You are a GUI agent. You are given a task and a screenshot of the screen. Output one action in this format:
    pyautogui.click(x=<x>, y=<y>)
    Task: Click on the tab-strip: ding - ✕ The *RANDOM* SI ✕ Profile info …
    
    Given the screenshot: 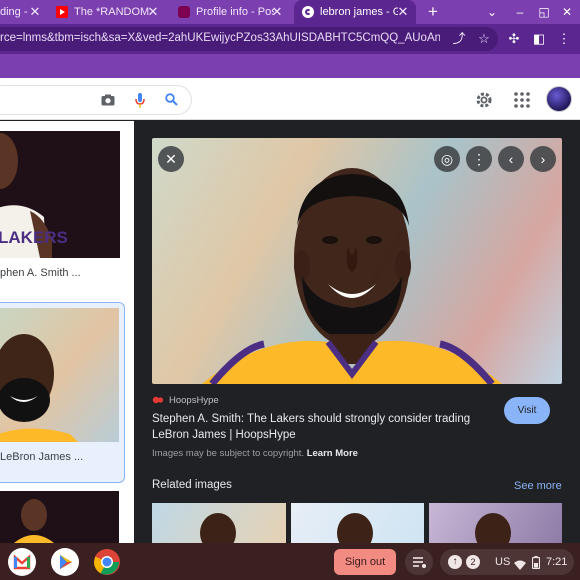 What is the action you would take?
    pyautogui.click(x=290, y=12)
    